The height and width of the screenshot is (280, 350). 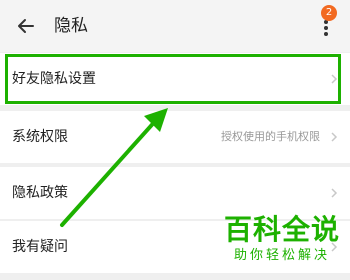 I want to click on back-arrow-icon, so click(x=26, y=26).